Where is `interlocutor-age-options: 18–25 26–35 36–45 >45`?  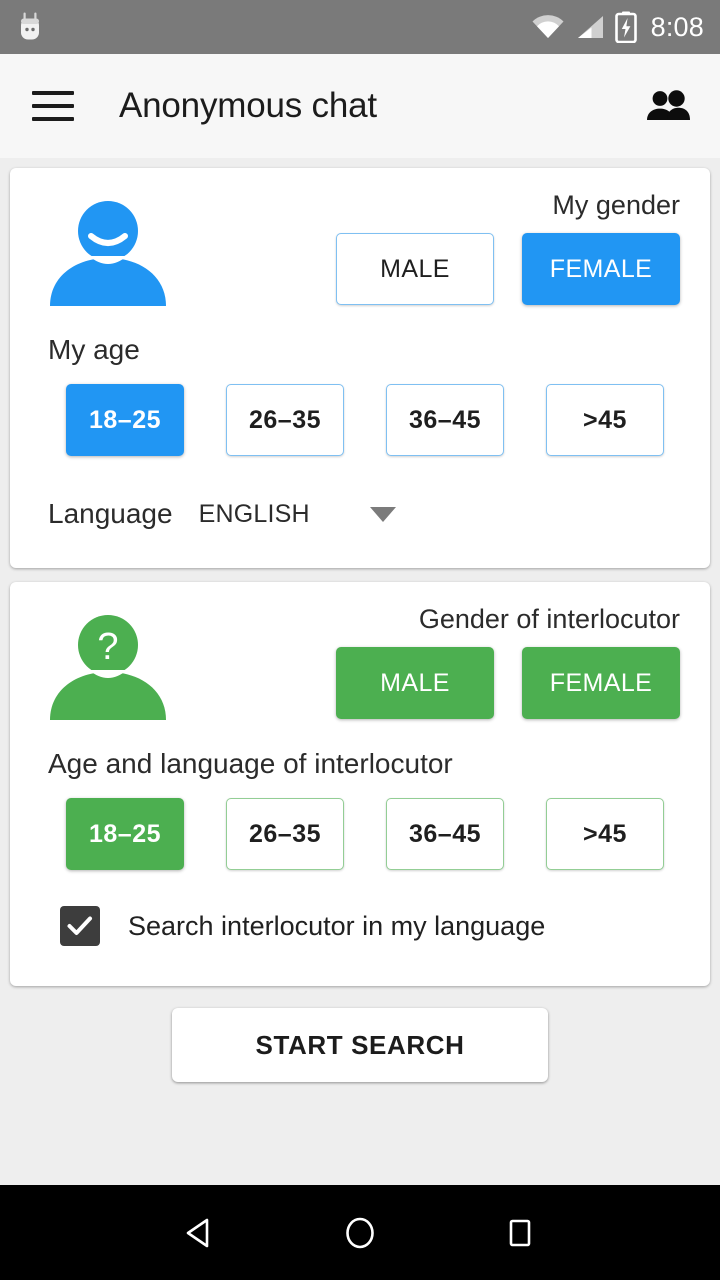
interlocutor-age-options: 18–25 26–35 36–45 >45 is located at coordinates (360, 825).